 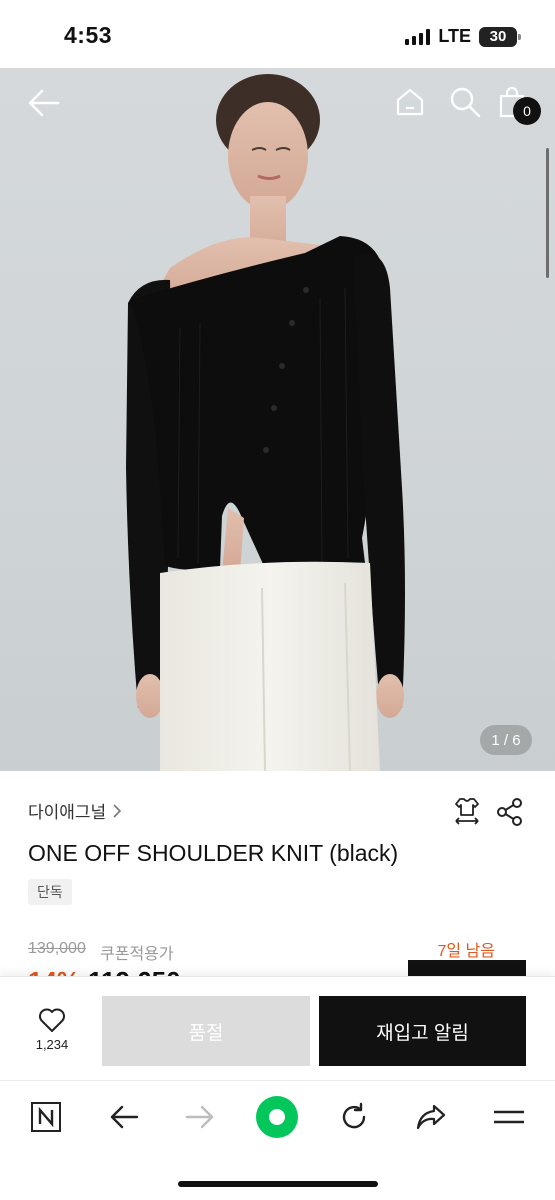 I want to click on share-page-button, so click(x=431, y=1117).